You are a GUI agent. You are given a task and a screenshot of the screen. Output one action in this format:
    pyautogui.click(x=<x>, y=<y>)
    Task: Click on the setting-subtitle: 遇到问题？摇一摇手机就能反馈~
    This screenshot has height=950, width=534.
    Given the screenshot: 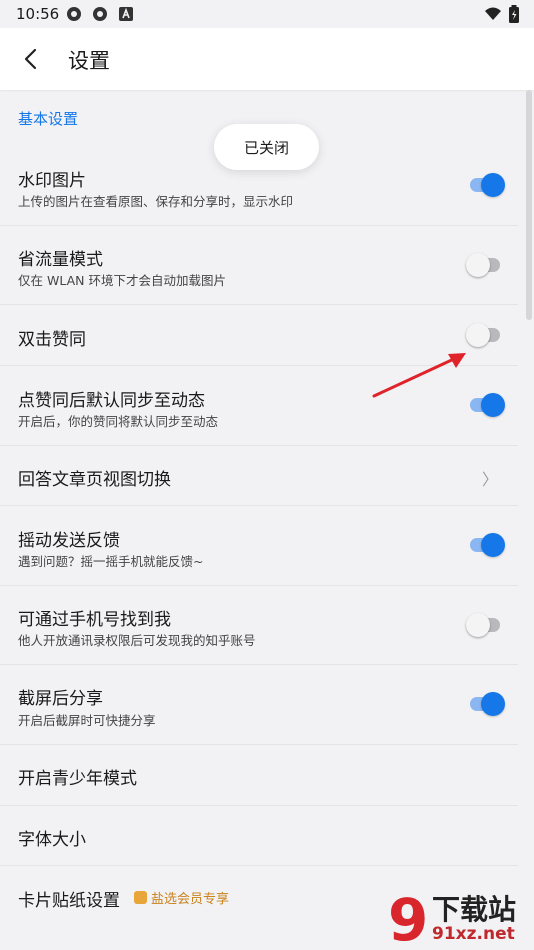 What is the action you would take?
    pyautogui.click(x=111, y=561)
    